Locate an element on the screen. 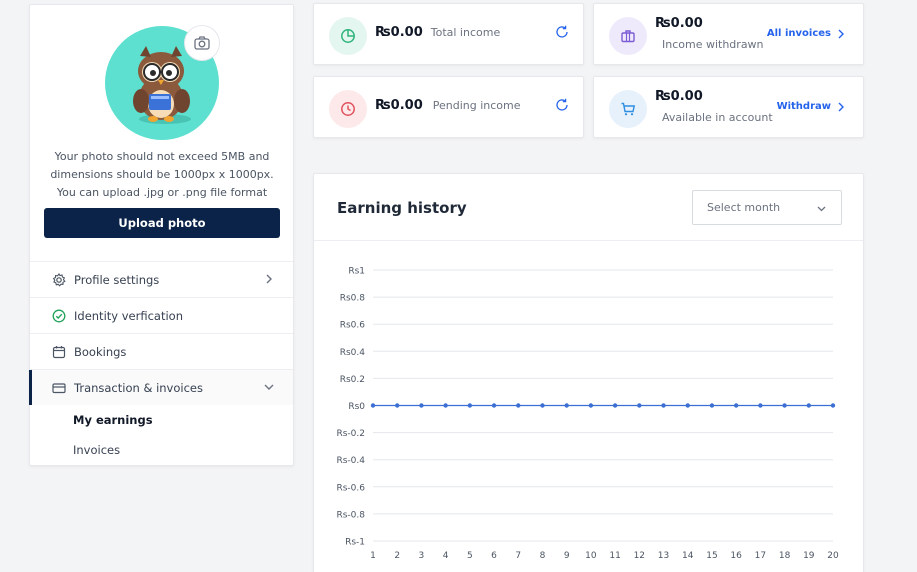 The width and height of the screenshot is (917, 572). menu-item-transactions: Transaction & invoices is located at coordinates (161, 387).